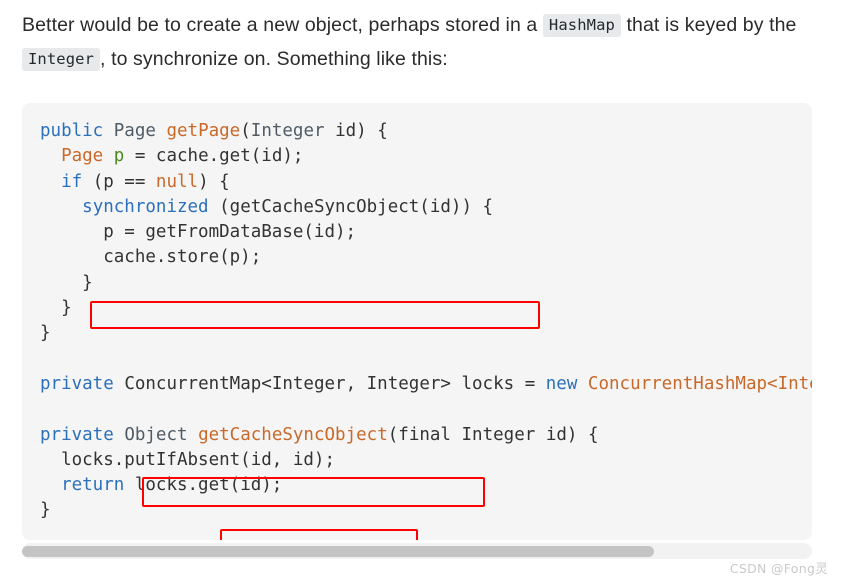 The height and width of the screenshot is (582, 842). Describe the element at coordinates (203, 131) in the screenshot. I see `code-token: getPage` at that location.